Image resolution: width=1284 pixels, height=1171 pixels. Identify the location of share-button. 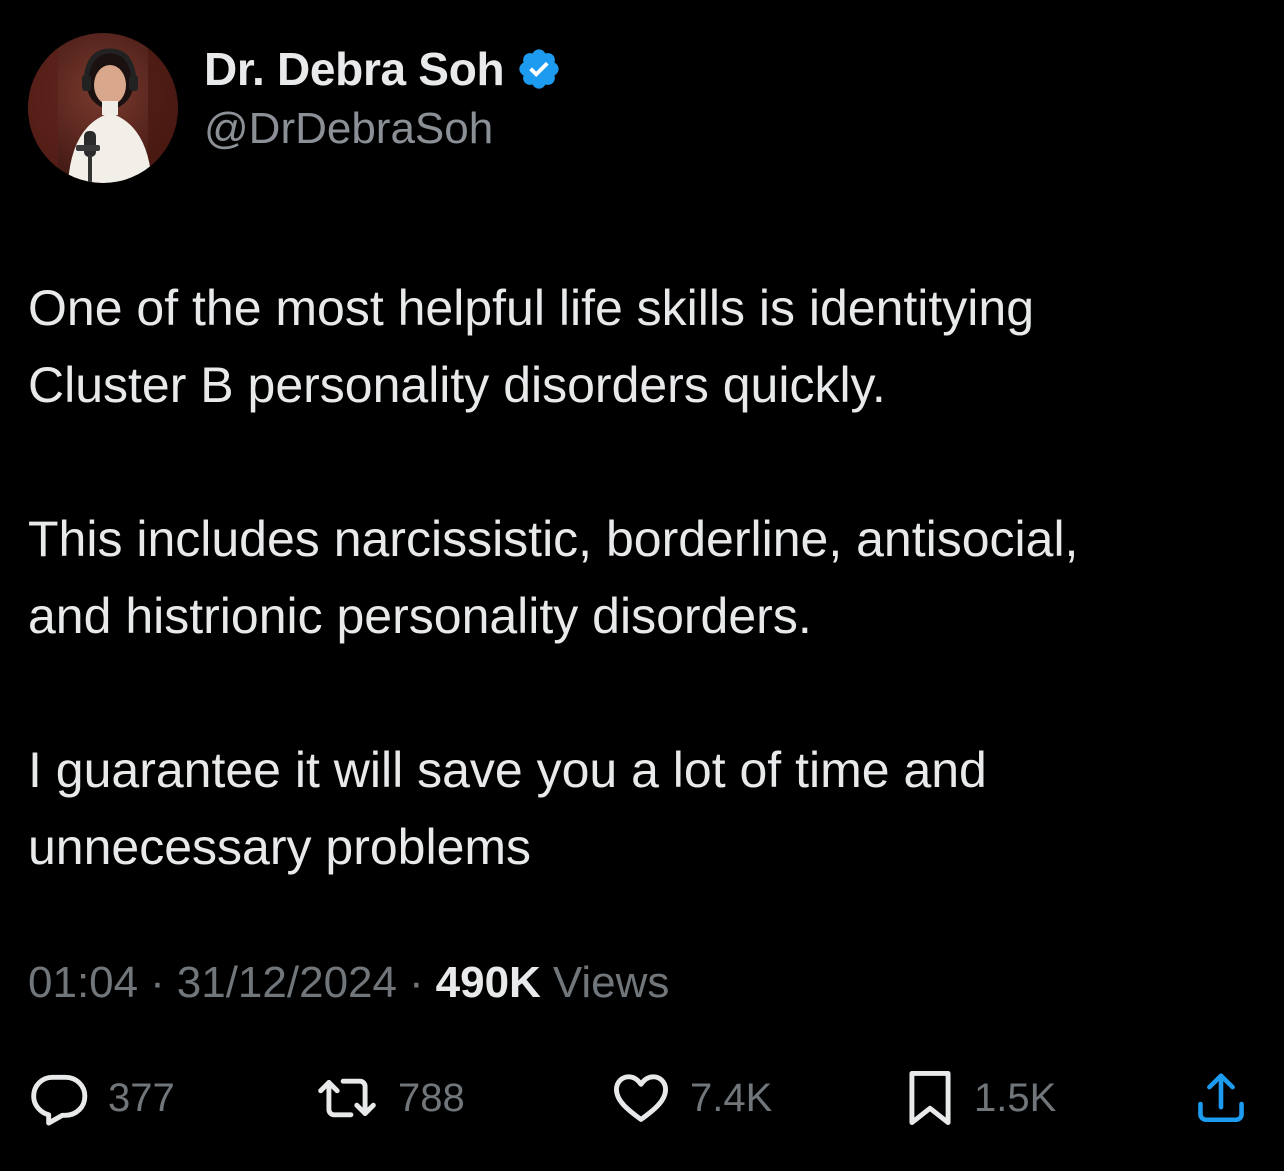
(1221, 1098).